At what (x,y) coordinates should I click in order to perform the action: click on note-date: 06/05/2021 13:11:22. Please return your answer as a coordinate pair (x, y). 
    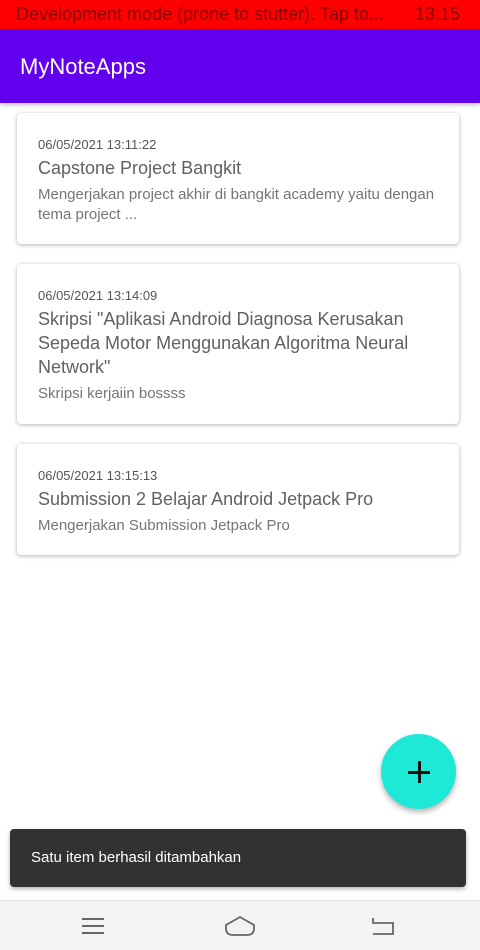
    Looking at the image, I should click on (97, 144).